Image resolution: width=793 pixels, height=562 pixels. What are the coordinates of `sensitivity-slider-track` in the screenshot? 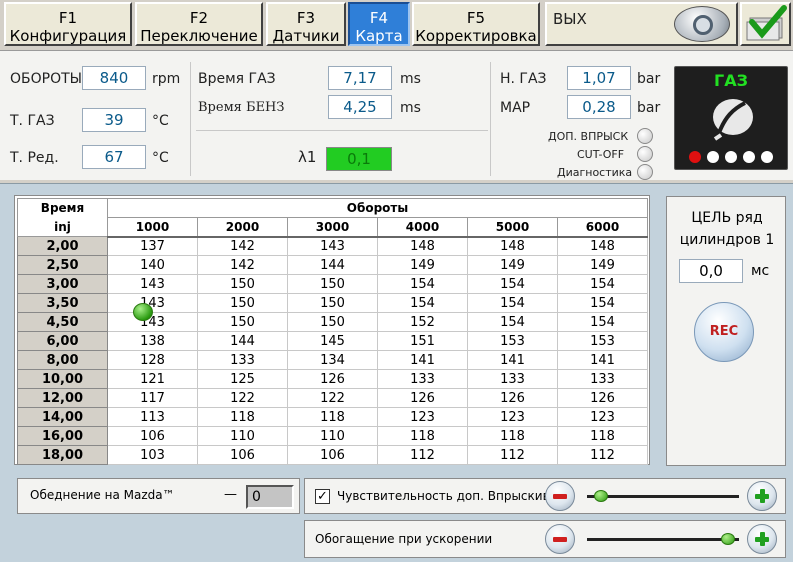 It's located at (663, 496).